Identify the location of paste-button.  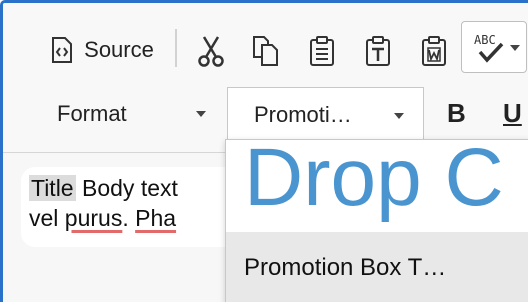
(322, 51).